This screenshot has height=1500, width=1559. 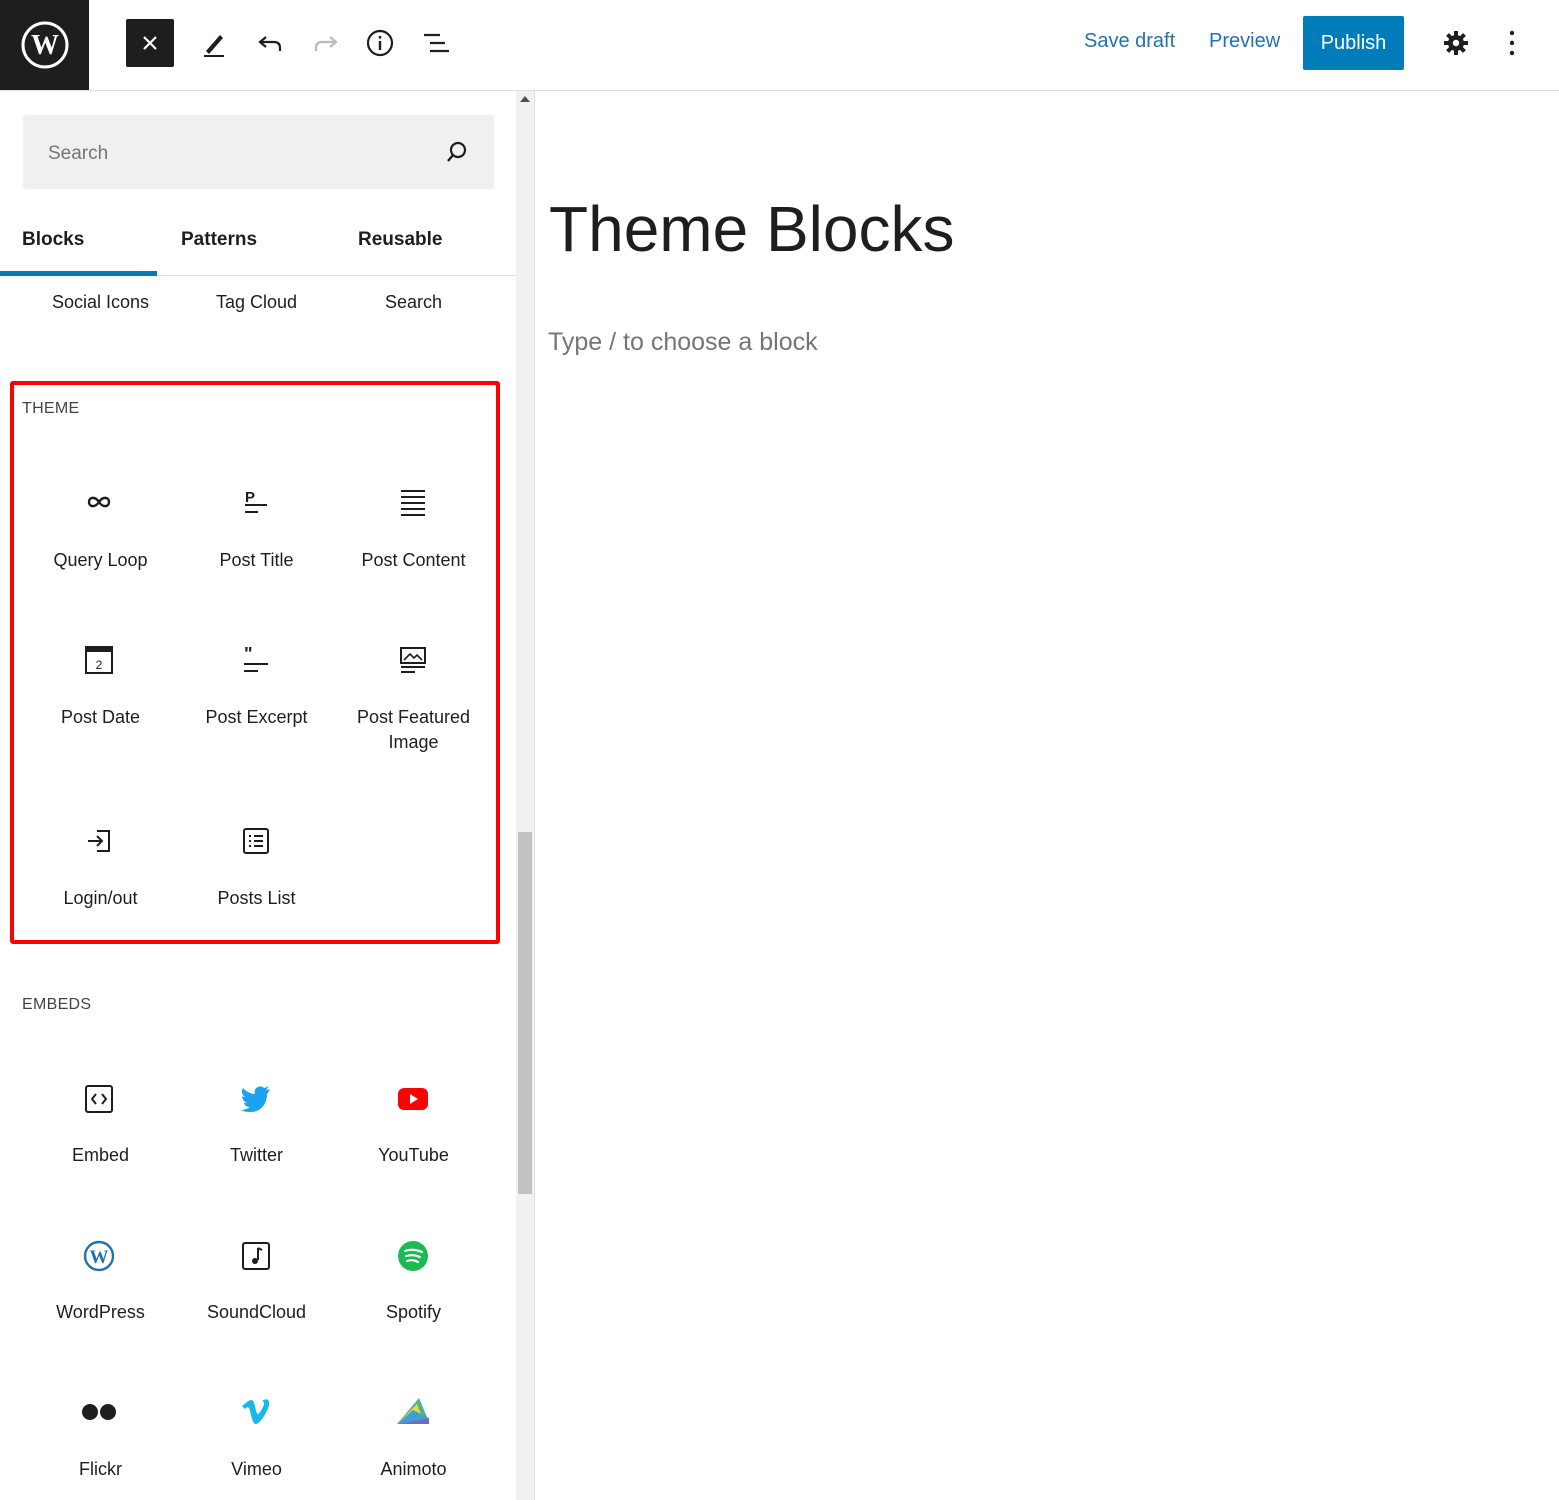 What do you see at coordinates (255, 662) in the screenshot?
I see `theme-highlight-box` at bounding box center [255, 662].